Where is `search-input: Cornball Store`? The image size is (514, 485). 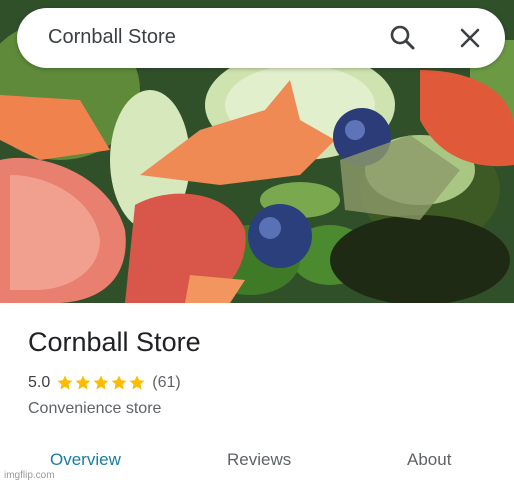 search-input: Cornball Store is located at coordinates (112, 37).